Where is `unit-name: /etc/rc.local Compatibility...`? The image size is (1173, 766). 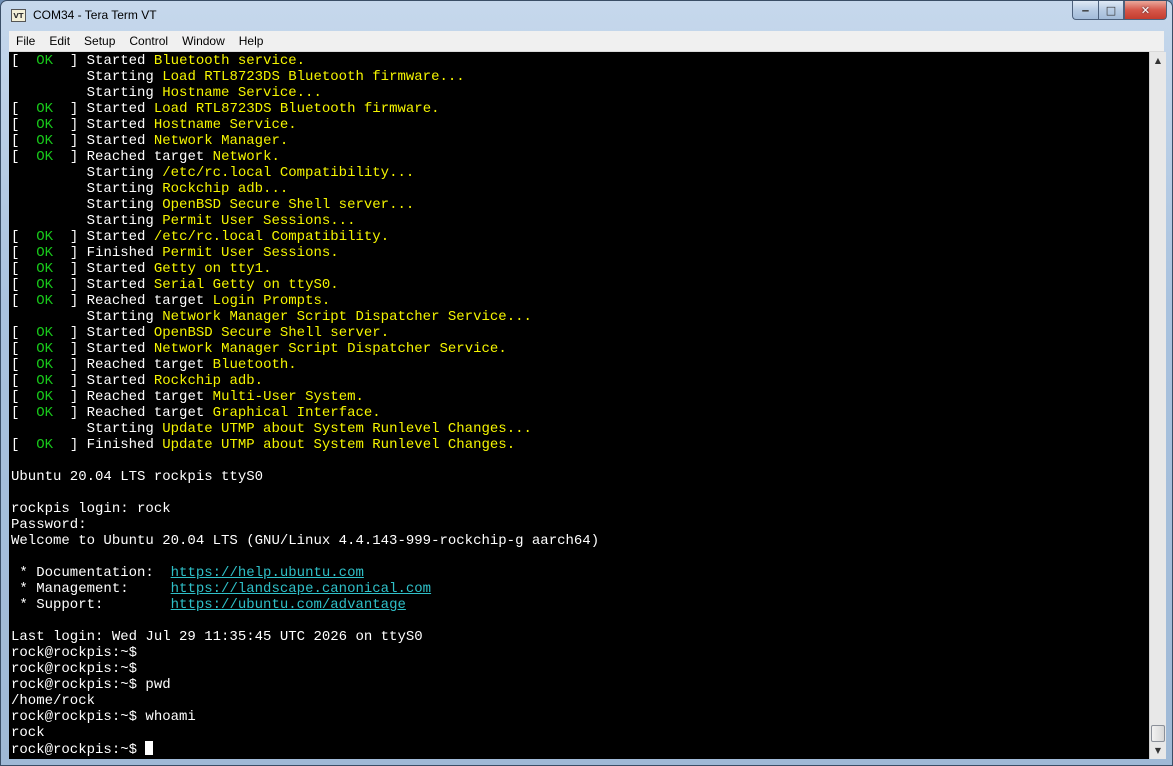 unit-name: /etc/rc.local Compatibility... is located at coordinates (288, 173).